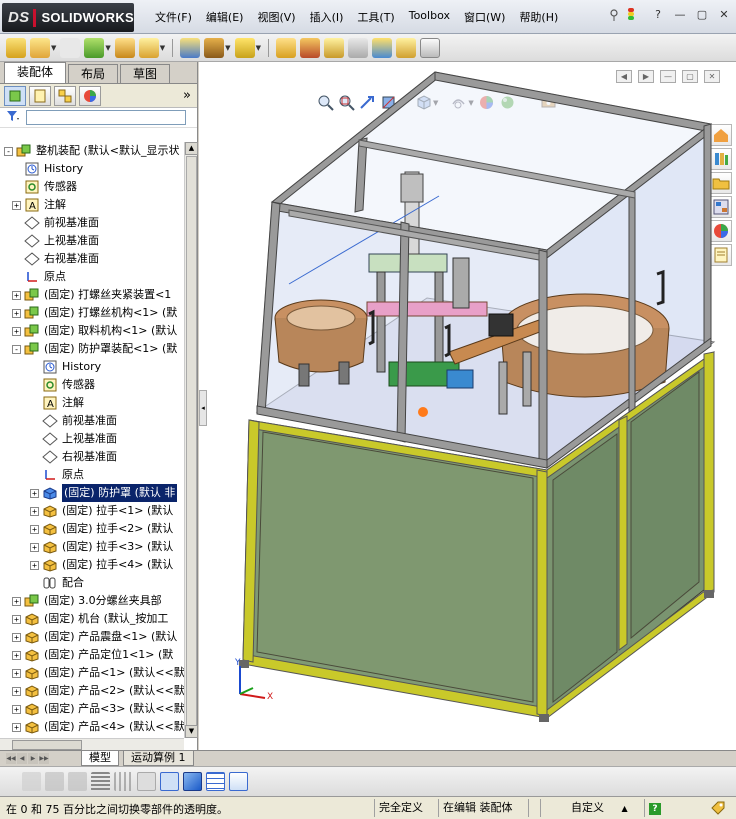 This screenshot has width=736, height=819. What do you see at coordinates (68, 17) in the screenshot?
I see `solidworks-logo: DS SOLIDWORKS` at bounding box center [68, 17].